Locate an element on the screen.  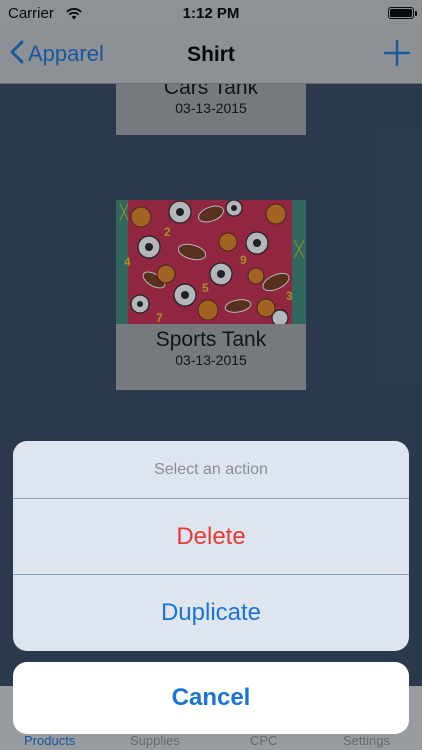
delete-button: Delete is located at coordinates (211, 537).